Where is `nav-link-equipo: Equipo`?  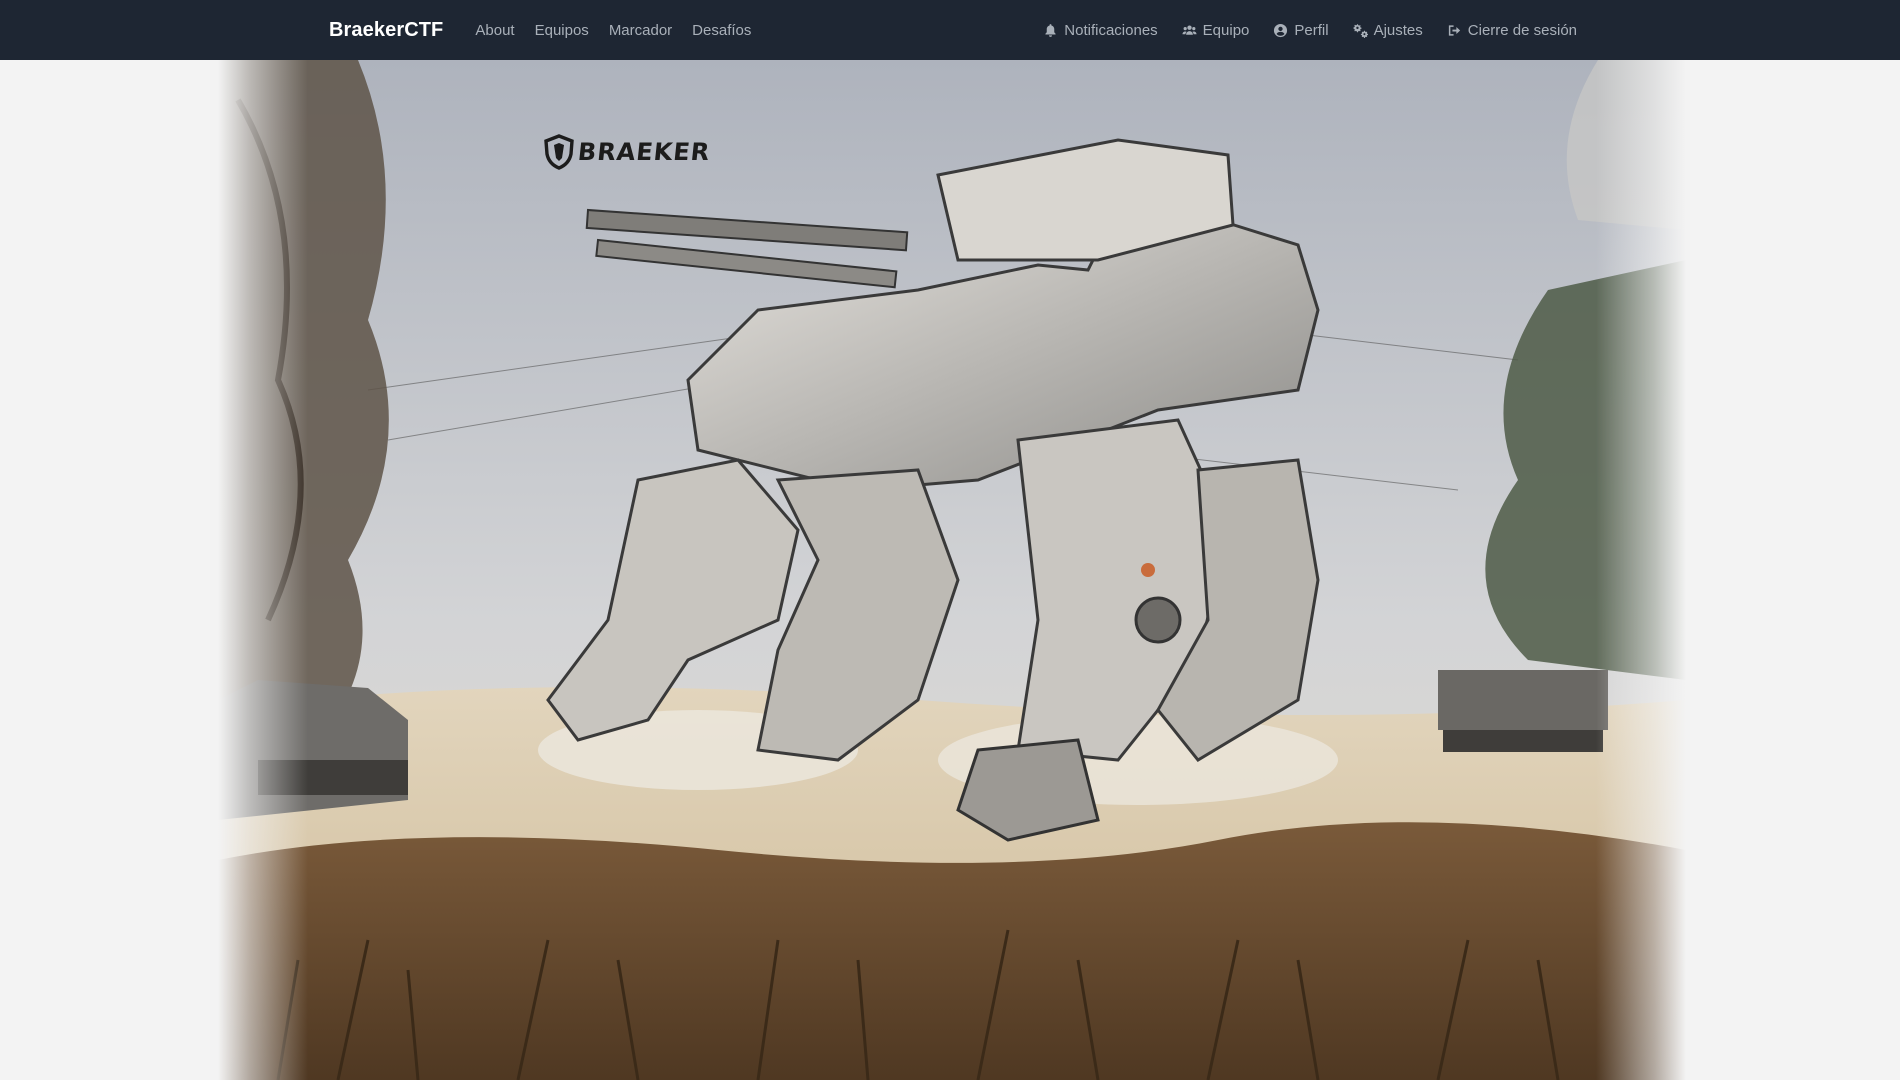 nav-link-equipo: Equipo is located at coordinates (1216, 30).